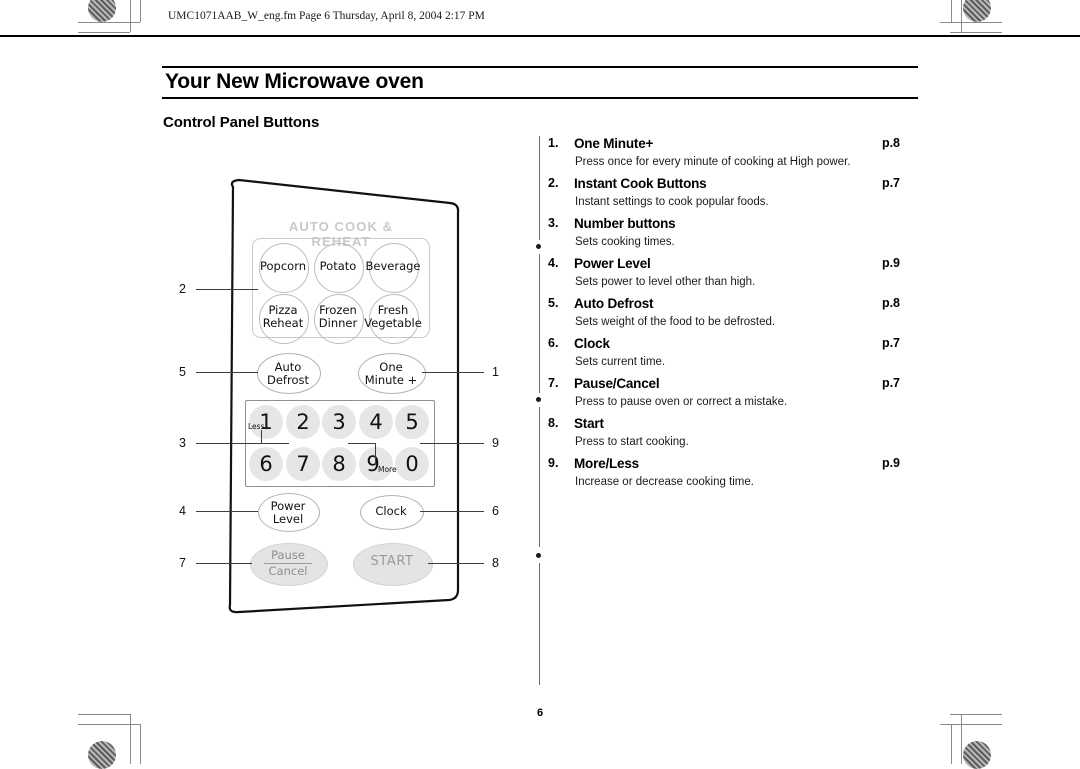  Describe the element at coordinates (495, 563) in the screenshot. I see `callout-number-right-8: 8` at that location.